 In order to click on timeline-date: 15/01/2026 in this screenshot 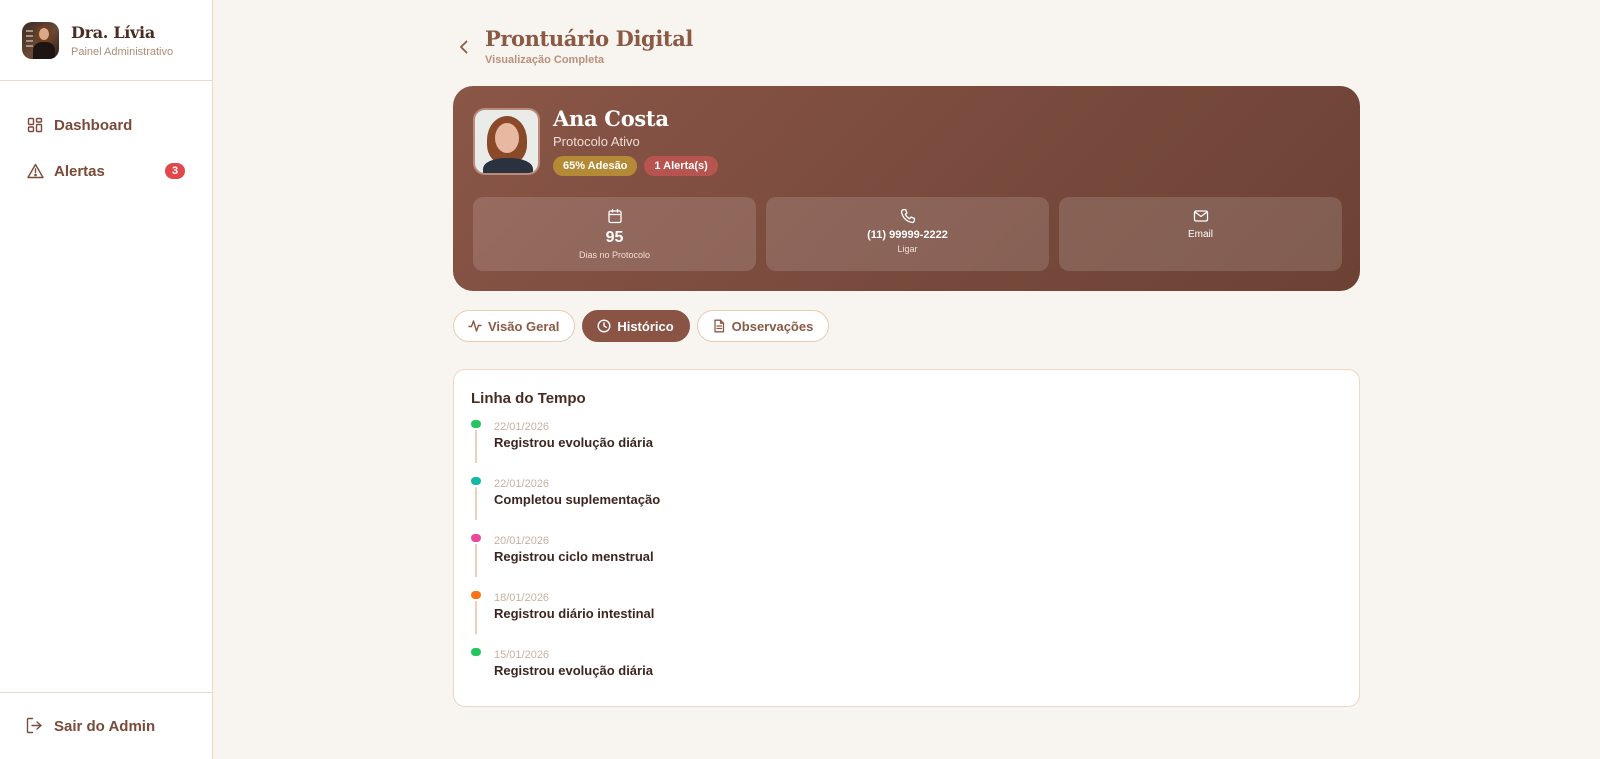, I will do `click(522, 655)`.